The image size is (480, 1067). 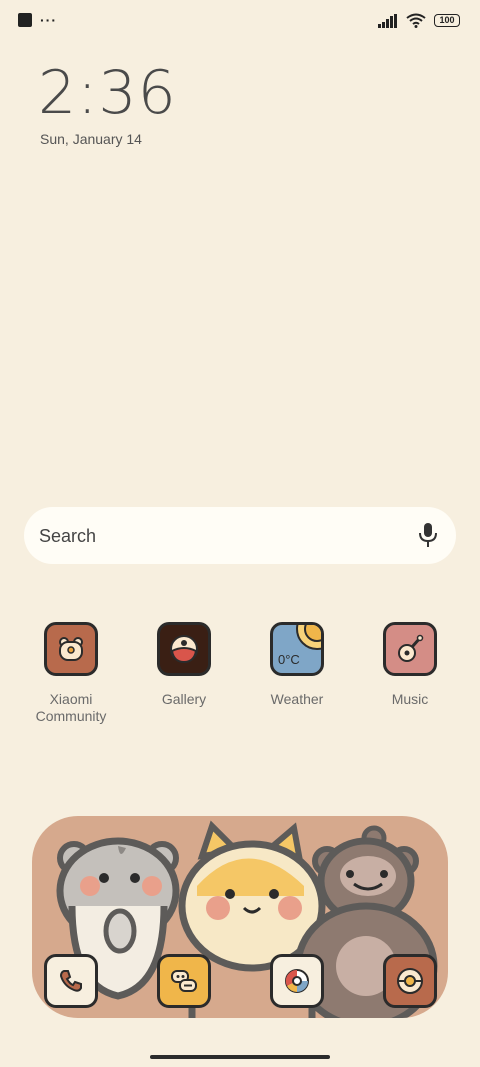 I want to click on square-notification-icon, so click(x=25, y=20).